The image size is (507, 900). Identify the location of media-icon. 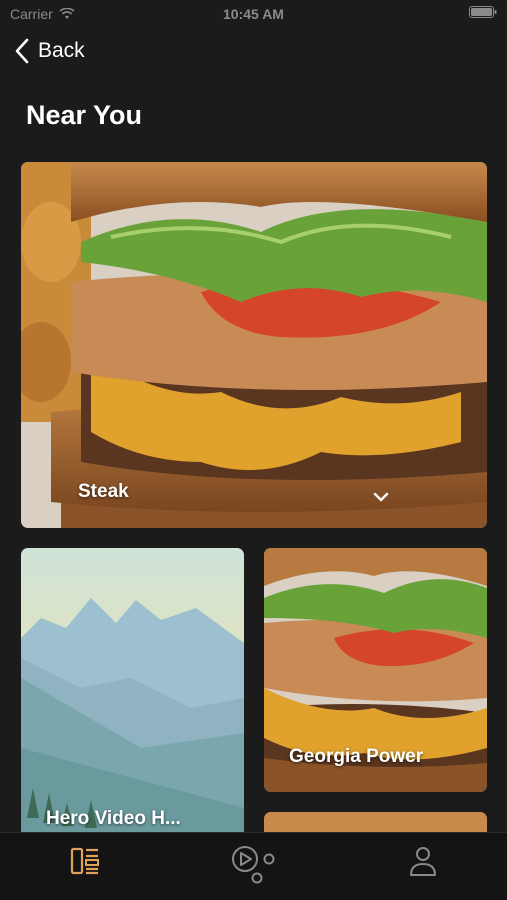
(252, 865).